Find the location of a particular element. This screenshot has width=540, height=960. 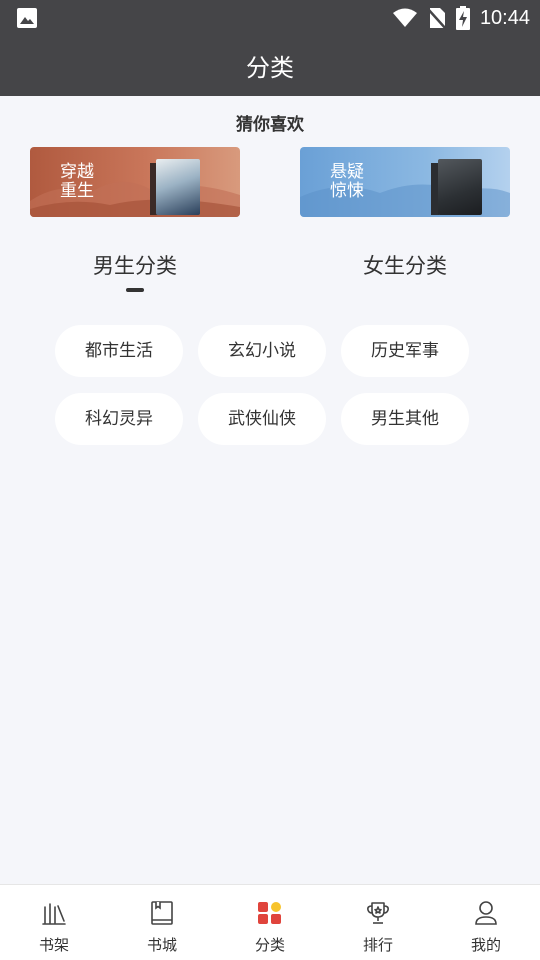

category-chip: 男生其他 is located at coordinates (405, 419).